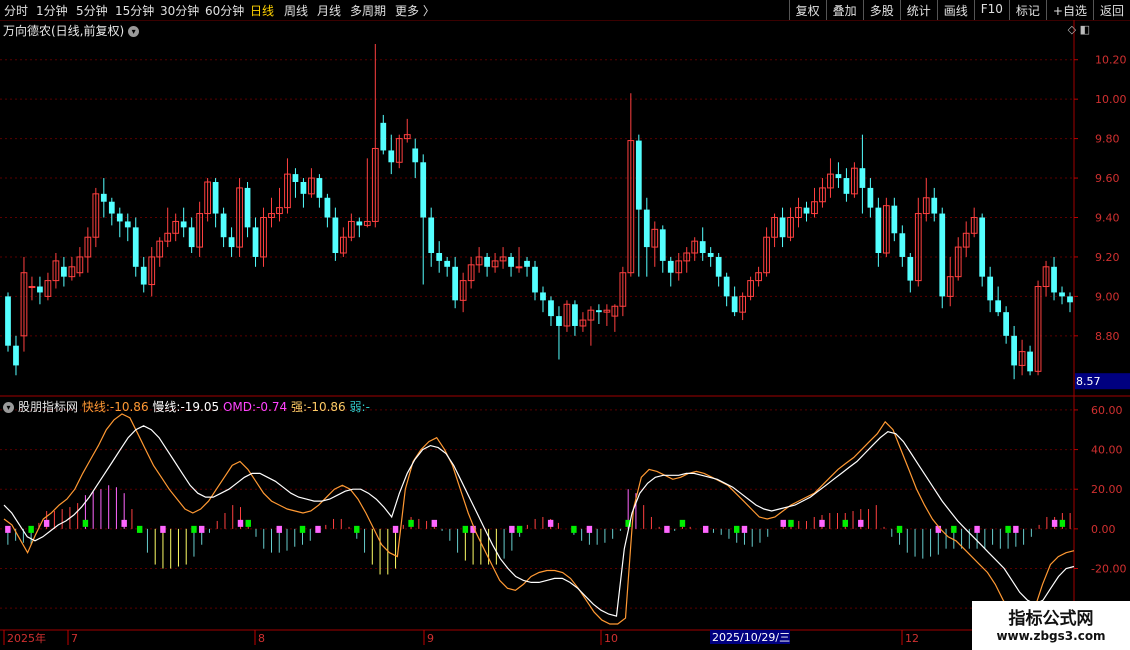  Describe the element at coordinates (1107, 336) in the screenshot. I see `price-tick-label: 8.80` at that location.